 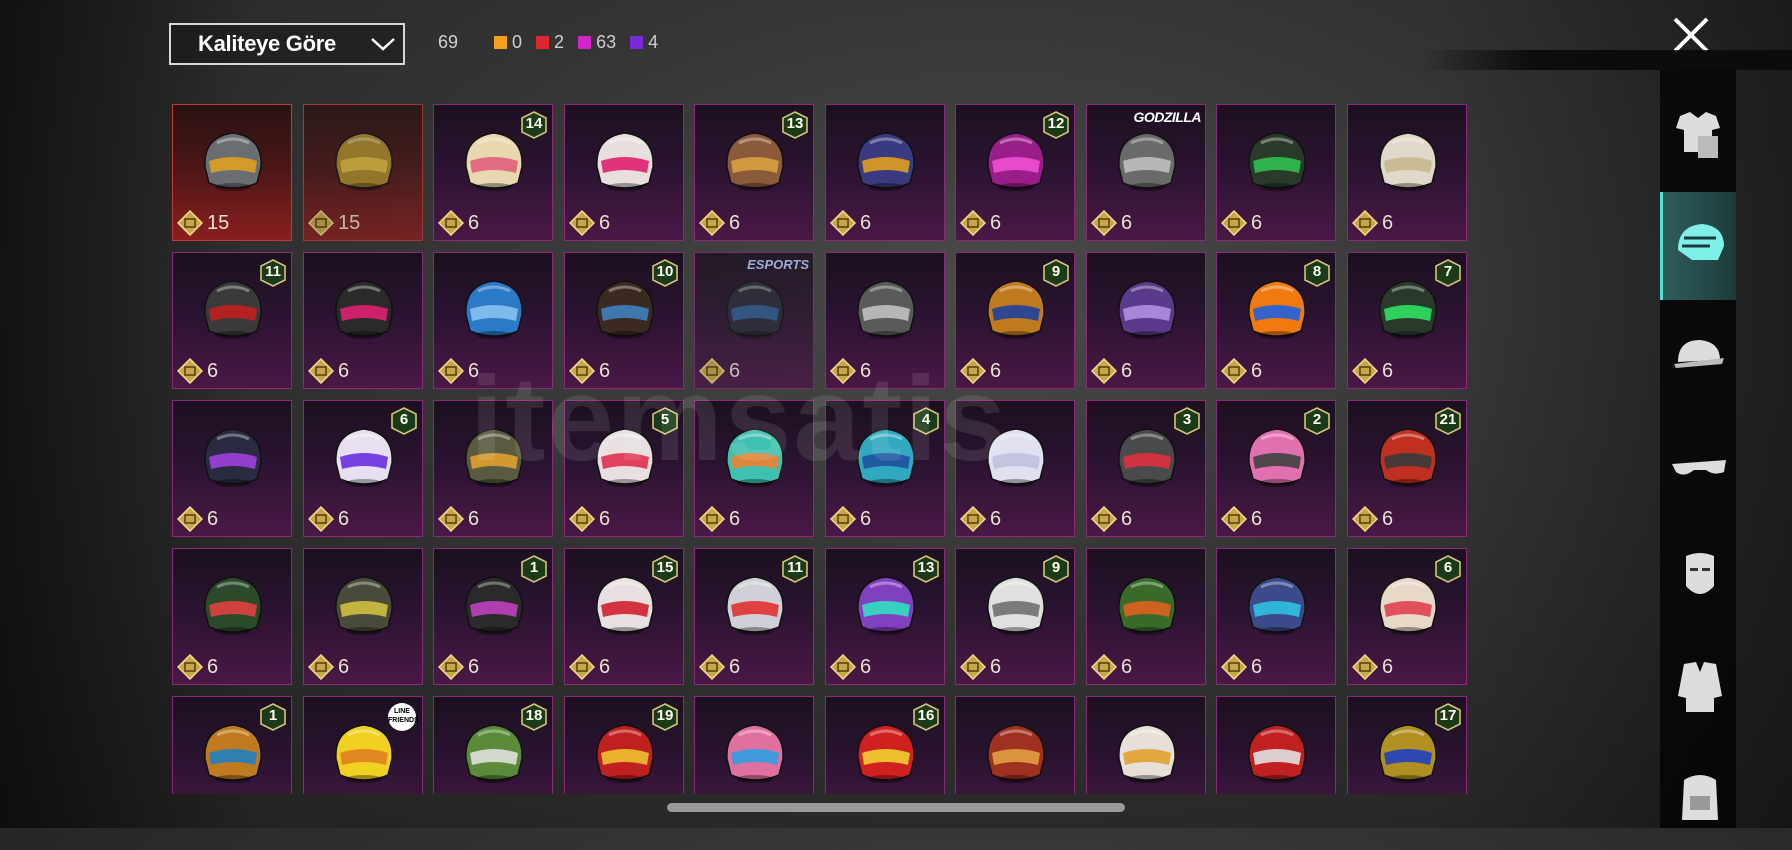 I want to click on item-tile: 7 6, so click(x=1407, y=320).